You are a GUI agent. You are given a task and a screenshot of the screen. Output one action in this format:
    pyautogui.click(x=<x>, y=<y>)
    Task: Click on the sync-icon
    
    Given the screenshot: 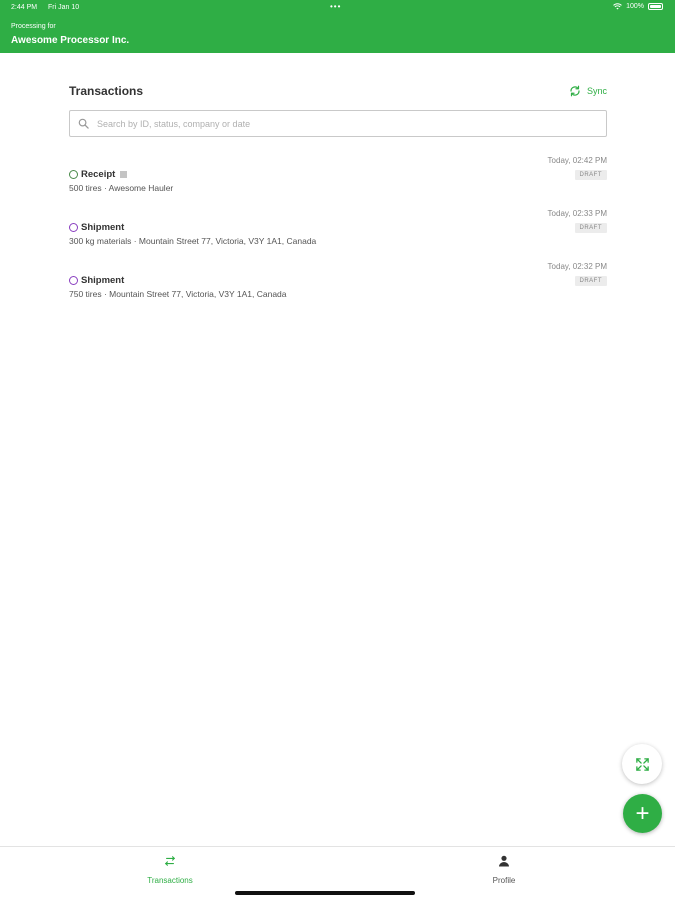 What is the action you would take?
    pyautogui.click(x=575, y=91)
    